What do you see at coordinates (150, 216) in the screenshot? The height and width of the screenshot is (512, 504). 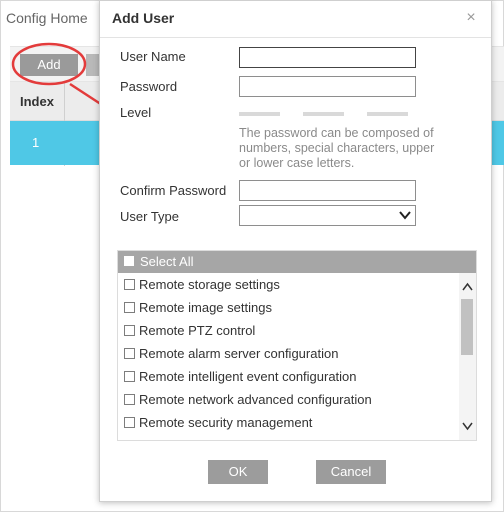 I see `user-type-label: User Type` at bounding box center [150, 216].